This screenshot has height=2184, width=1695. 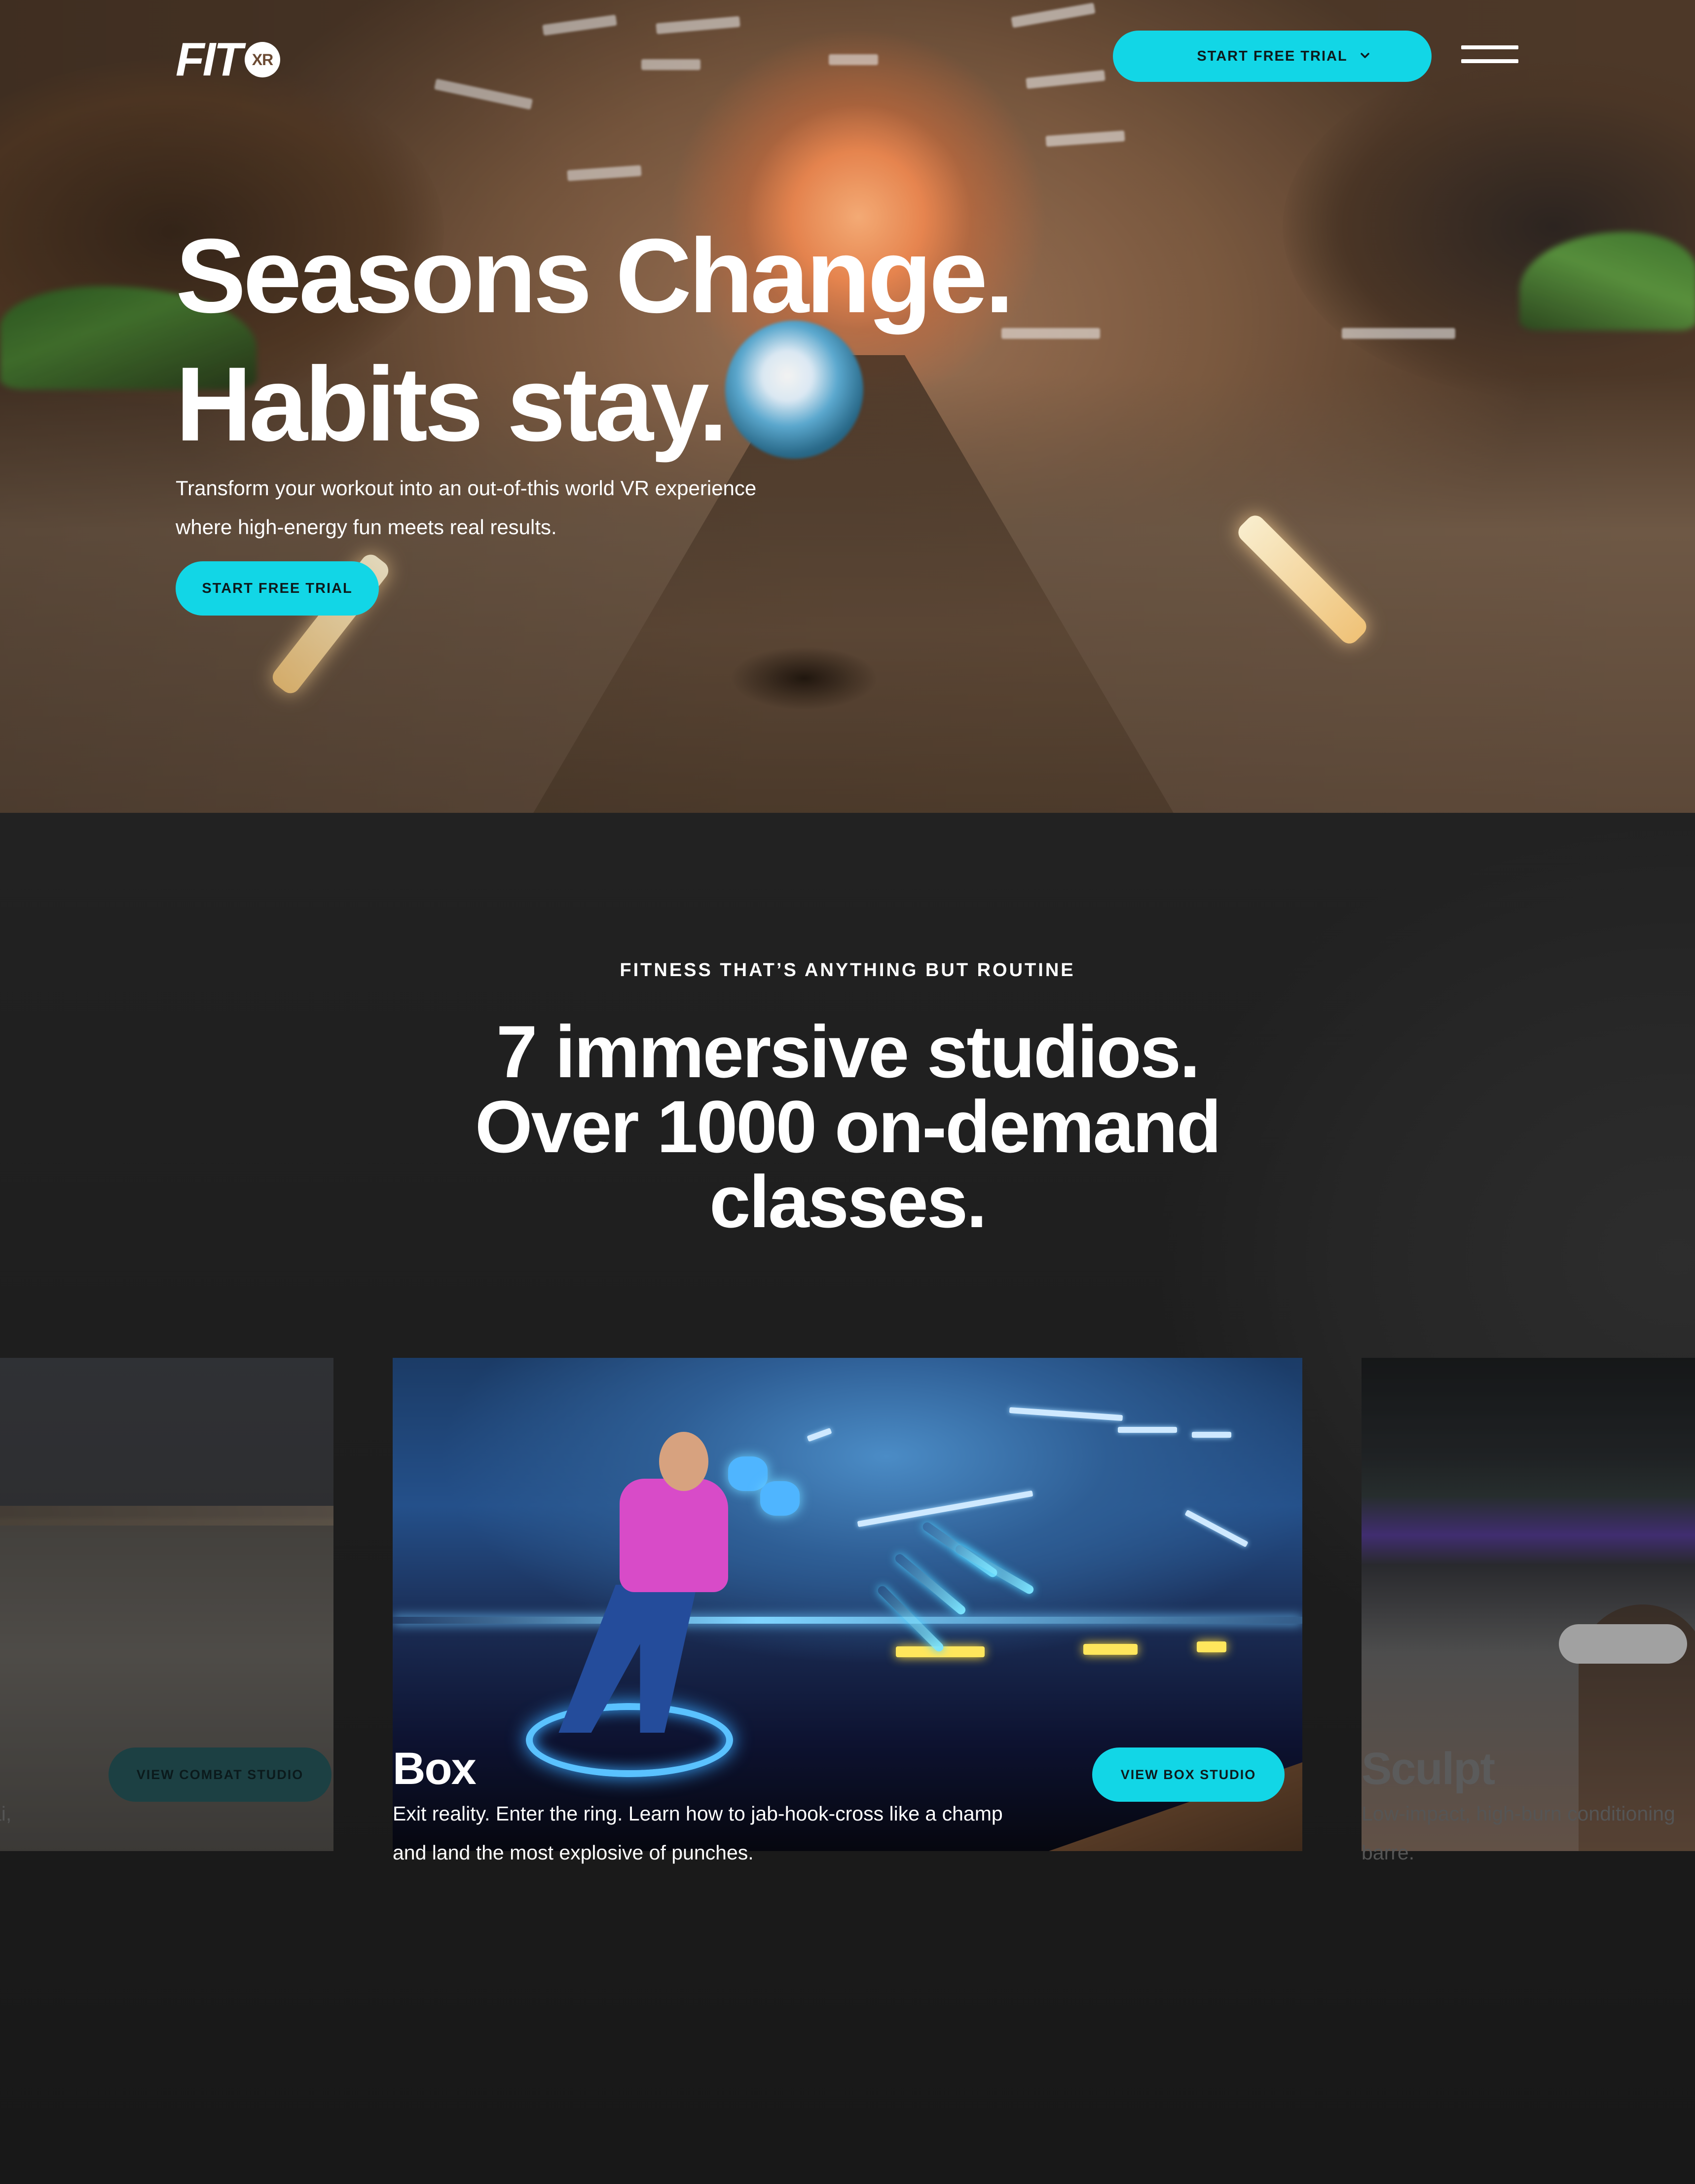 I want to click on view-combat-studio-label: VIEW COMBAT STUDIO, so click(x=220, y=1774).